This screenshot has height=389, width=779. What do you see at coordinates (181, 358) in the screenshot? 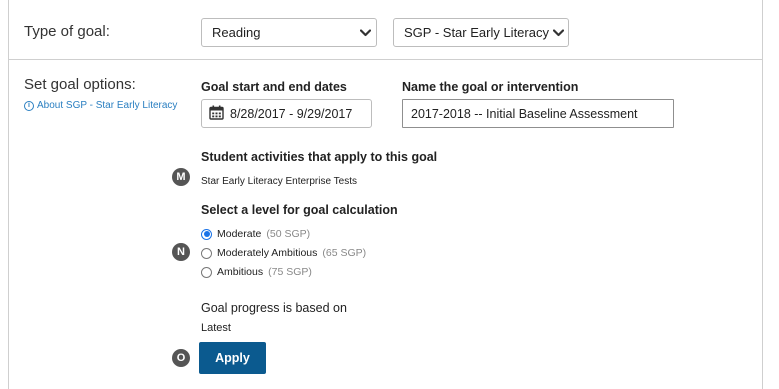
I see `step-badge-o: O` at bounding box center [181, 358].